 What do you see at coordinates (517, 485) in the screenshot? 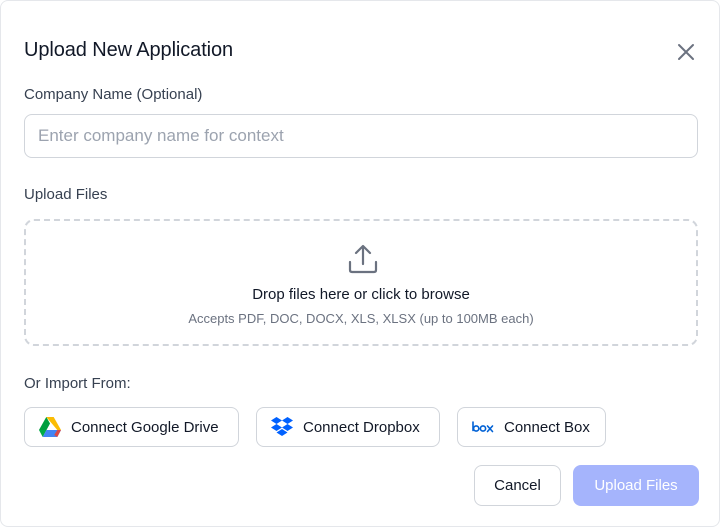
I see `cancel-button: Cancel` at bounding box center [517, 485].